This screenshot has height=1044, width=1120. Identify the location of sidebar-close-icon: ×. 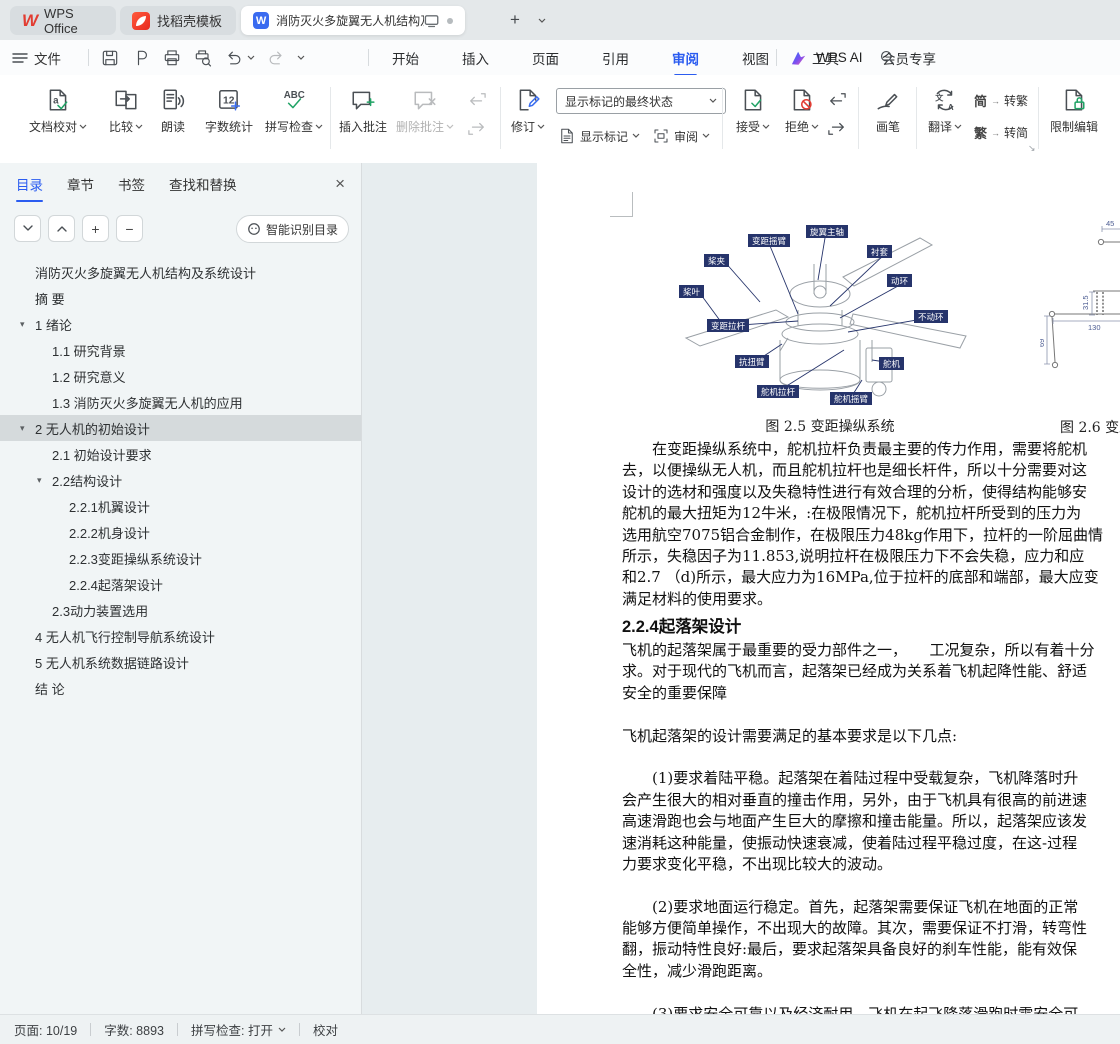
(340, 184).